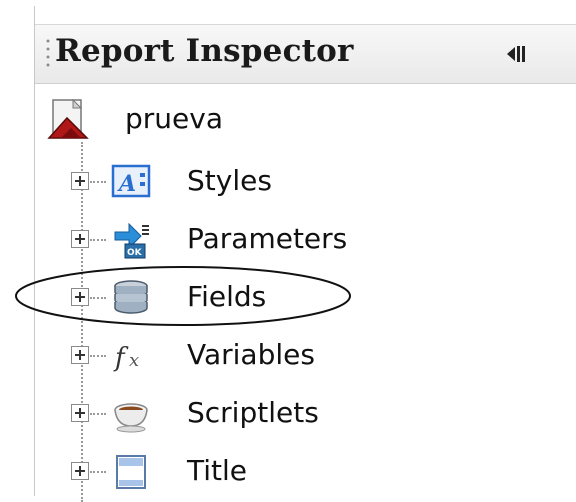  Describe the element at coordinates (251, 354) in the screenshot. I see `tree-item-label: Variables` at that location.